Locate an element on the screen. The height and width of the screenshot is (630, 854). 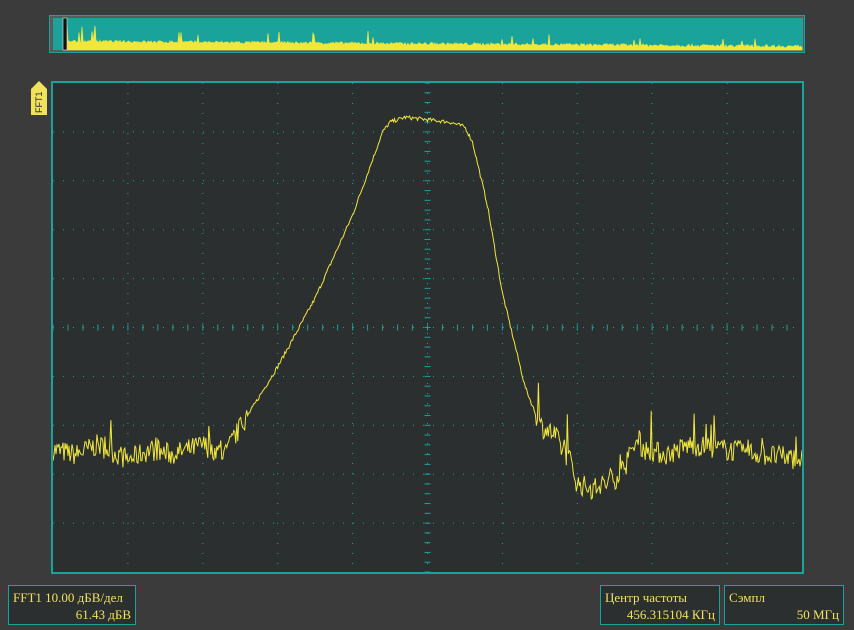
overview-strip is located at coordinates (427, 34).